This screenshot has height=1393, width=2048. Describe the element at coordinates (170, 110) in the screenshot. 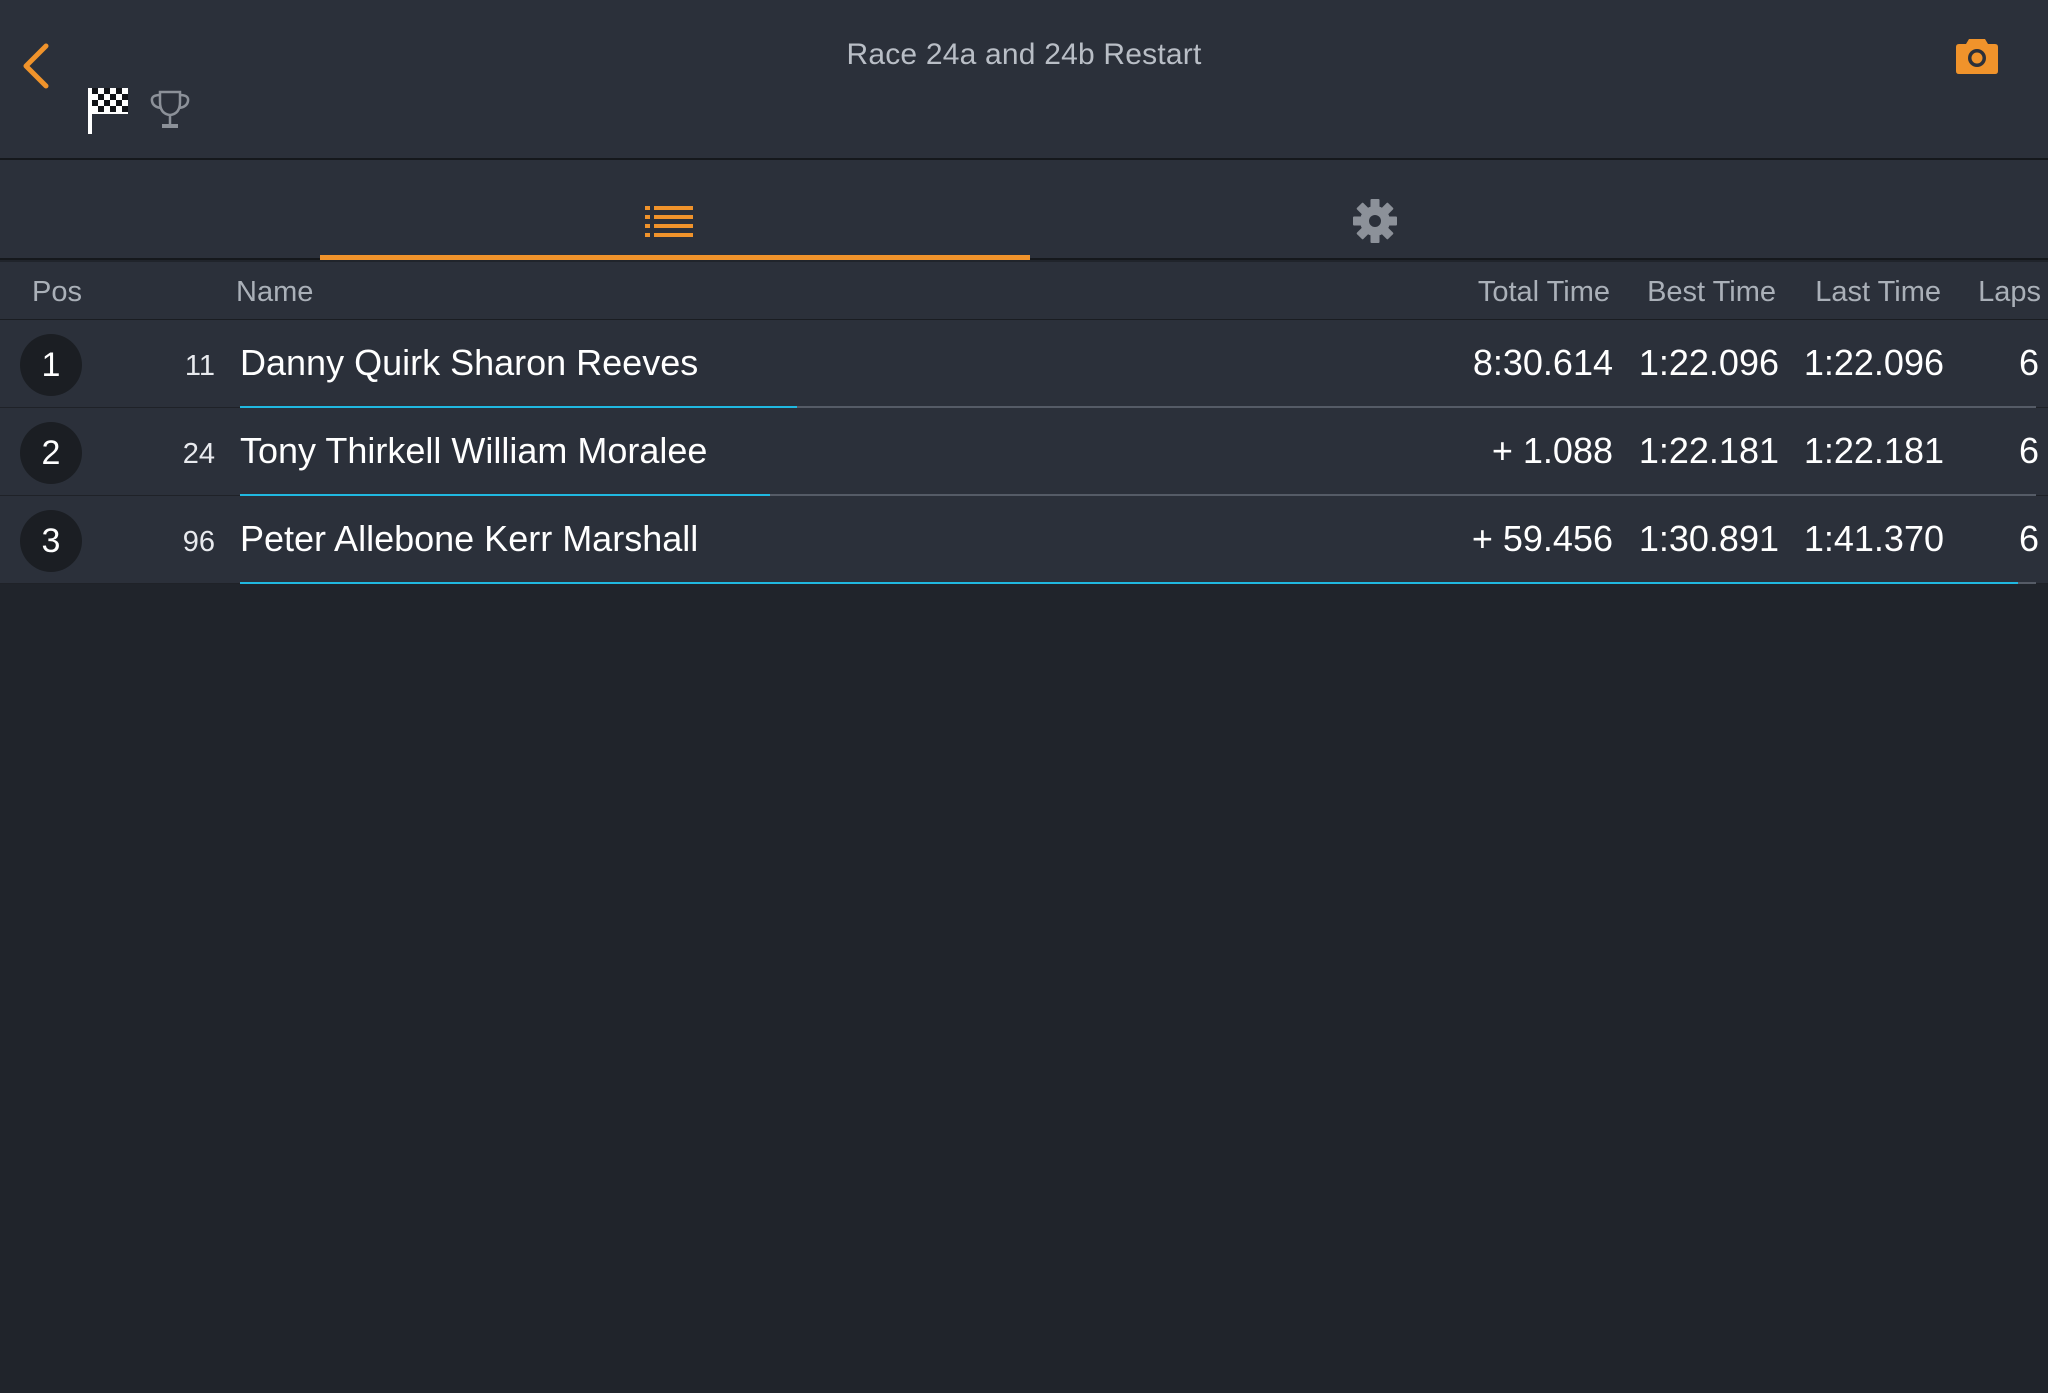

I see `trophy-icon` at that location.